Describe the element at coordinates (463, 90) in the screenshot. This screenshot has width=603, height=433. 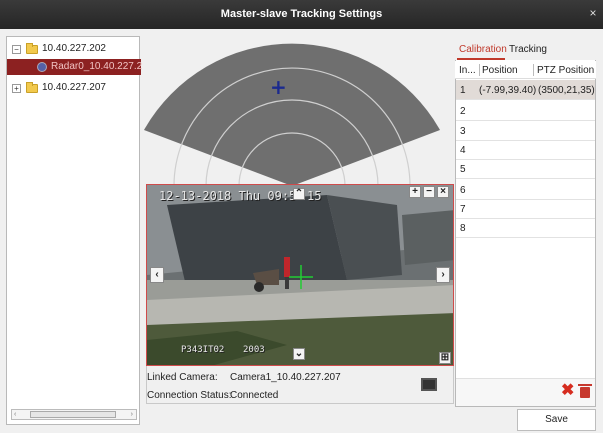
I see `row-index: 1` at that location.